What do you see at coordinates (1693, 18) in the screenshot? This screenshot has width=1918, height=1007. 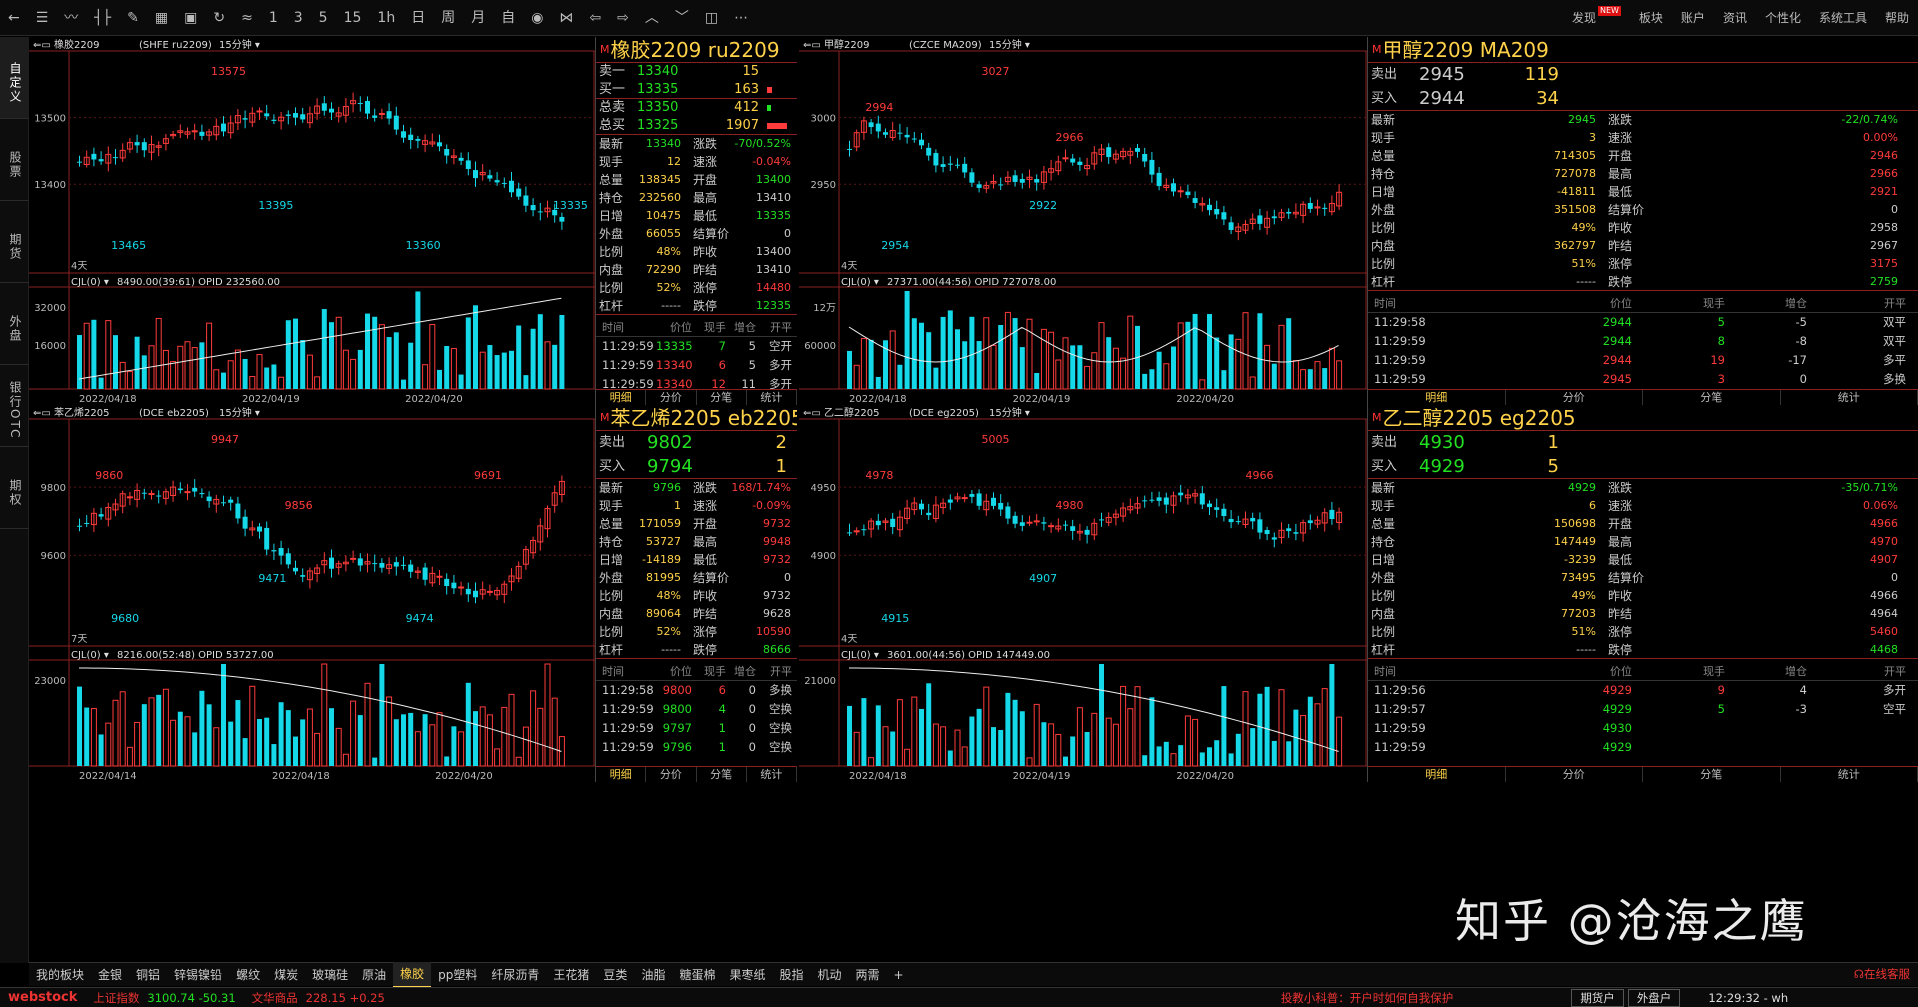 I see `menu-account: 账户` at bounding box center [1693, 18].